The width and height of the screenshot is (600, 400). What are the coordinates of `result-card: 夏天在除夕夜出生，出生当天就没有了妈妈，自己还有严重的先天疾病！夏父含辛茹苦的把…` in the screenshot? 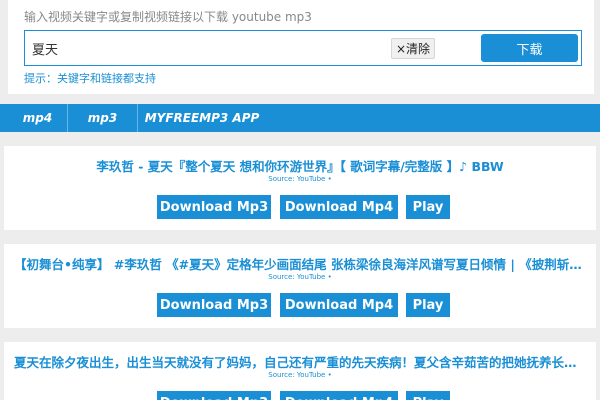 It's located at (300, 371).